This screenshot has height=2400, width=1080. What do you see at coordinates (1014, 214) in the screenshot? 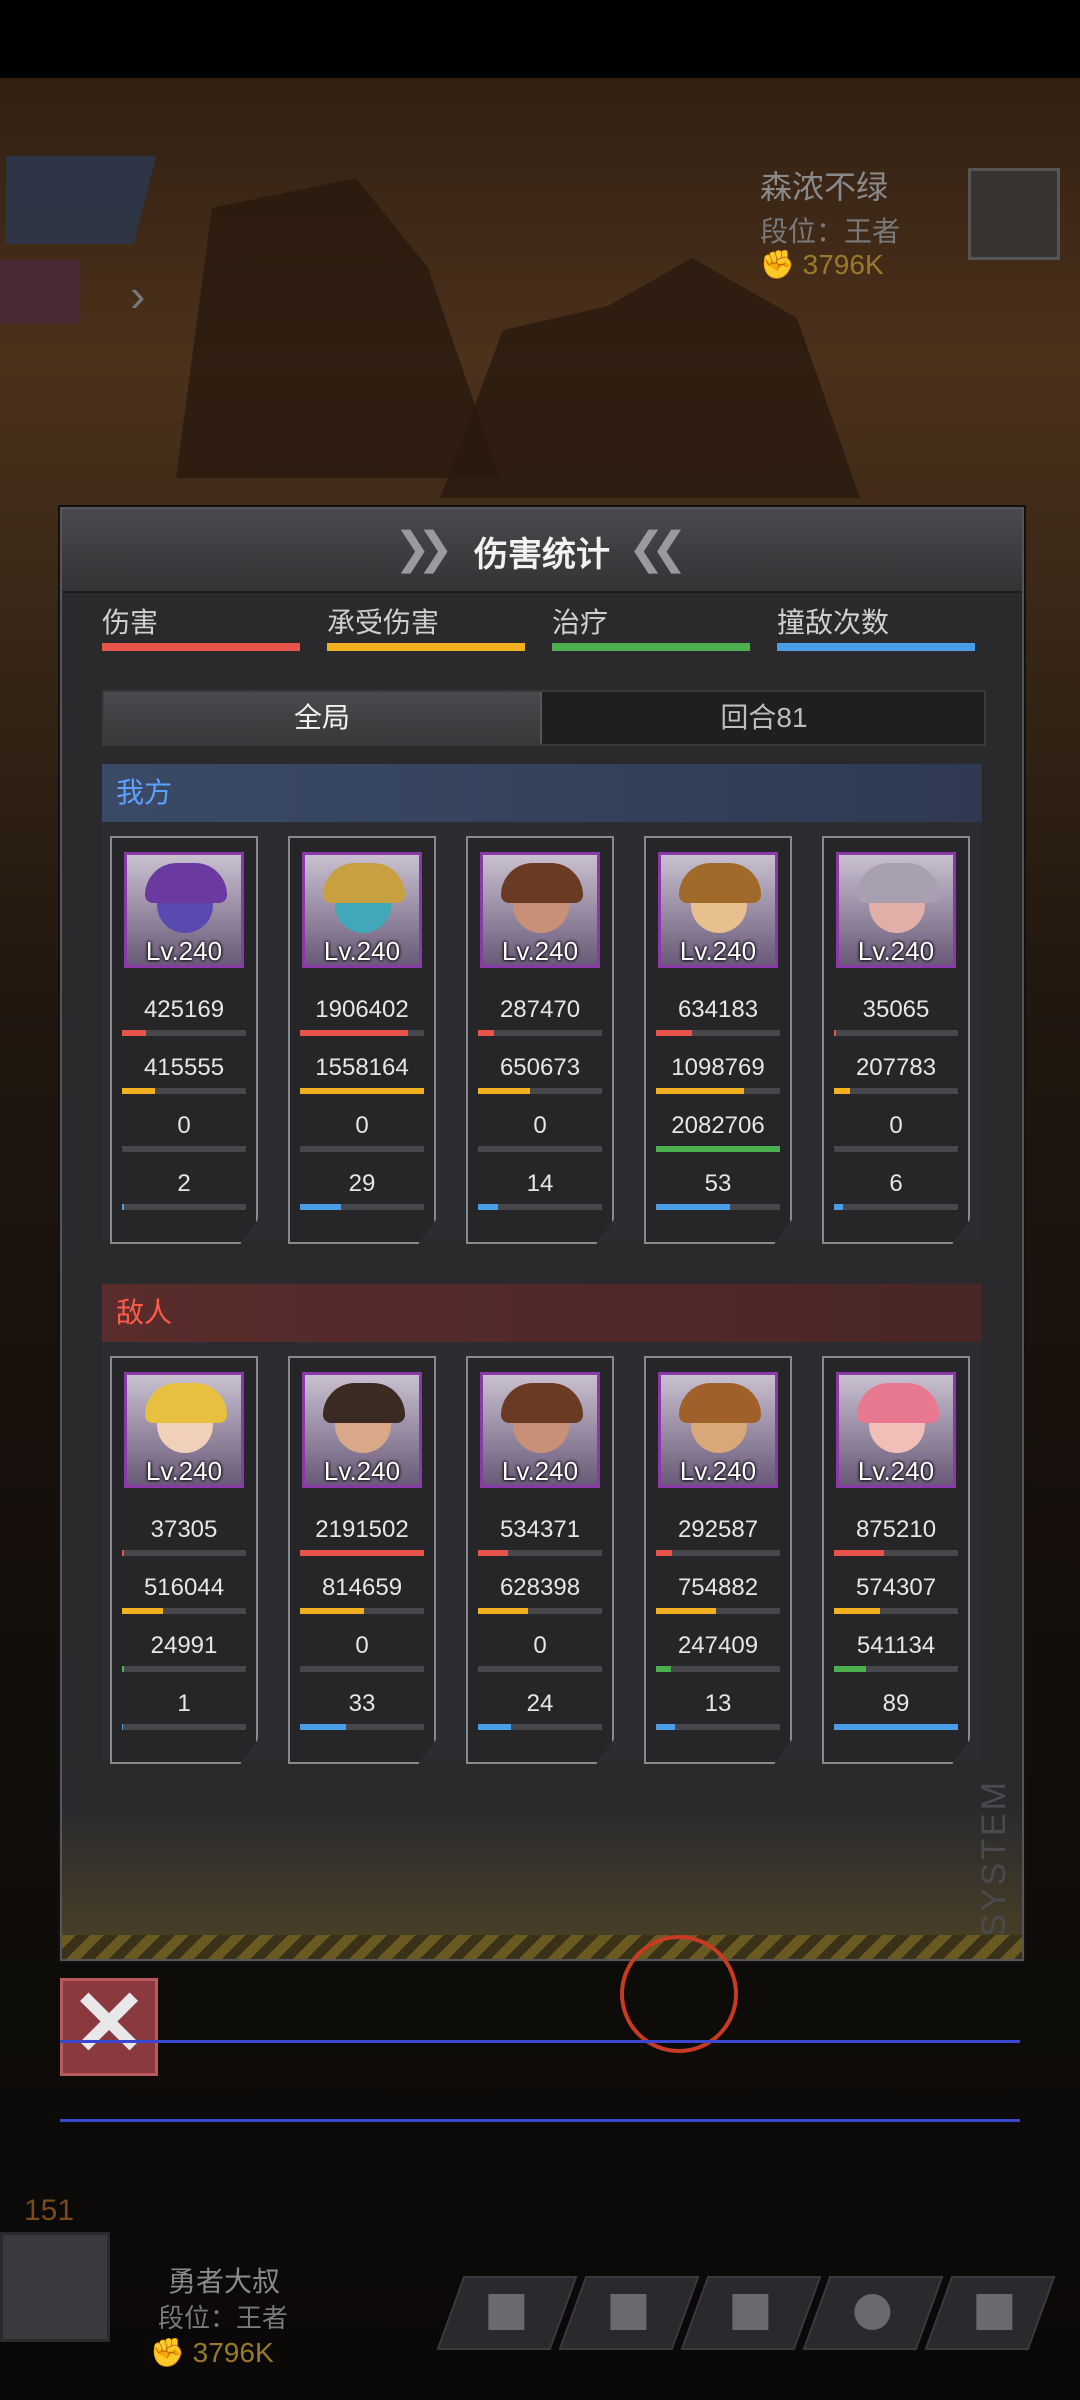
I see `opponent-avatar` at bounding box center [1014, 214].